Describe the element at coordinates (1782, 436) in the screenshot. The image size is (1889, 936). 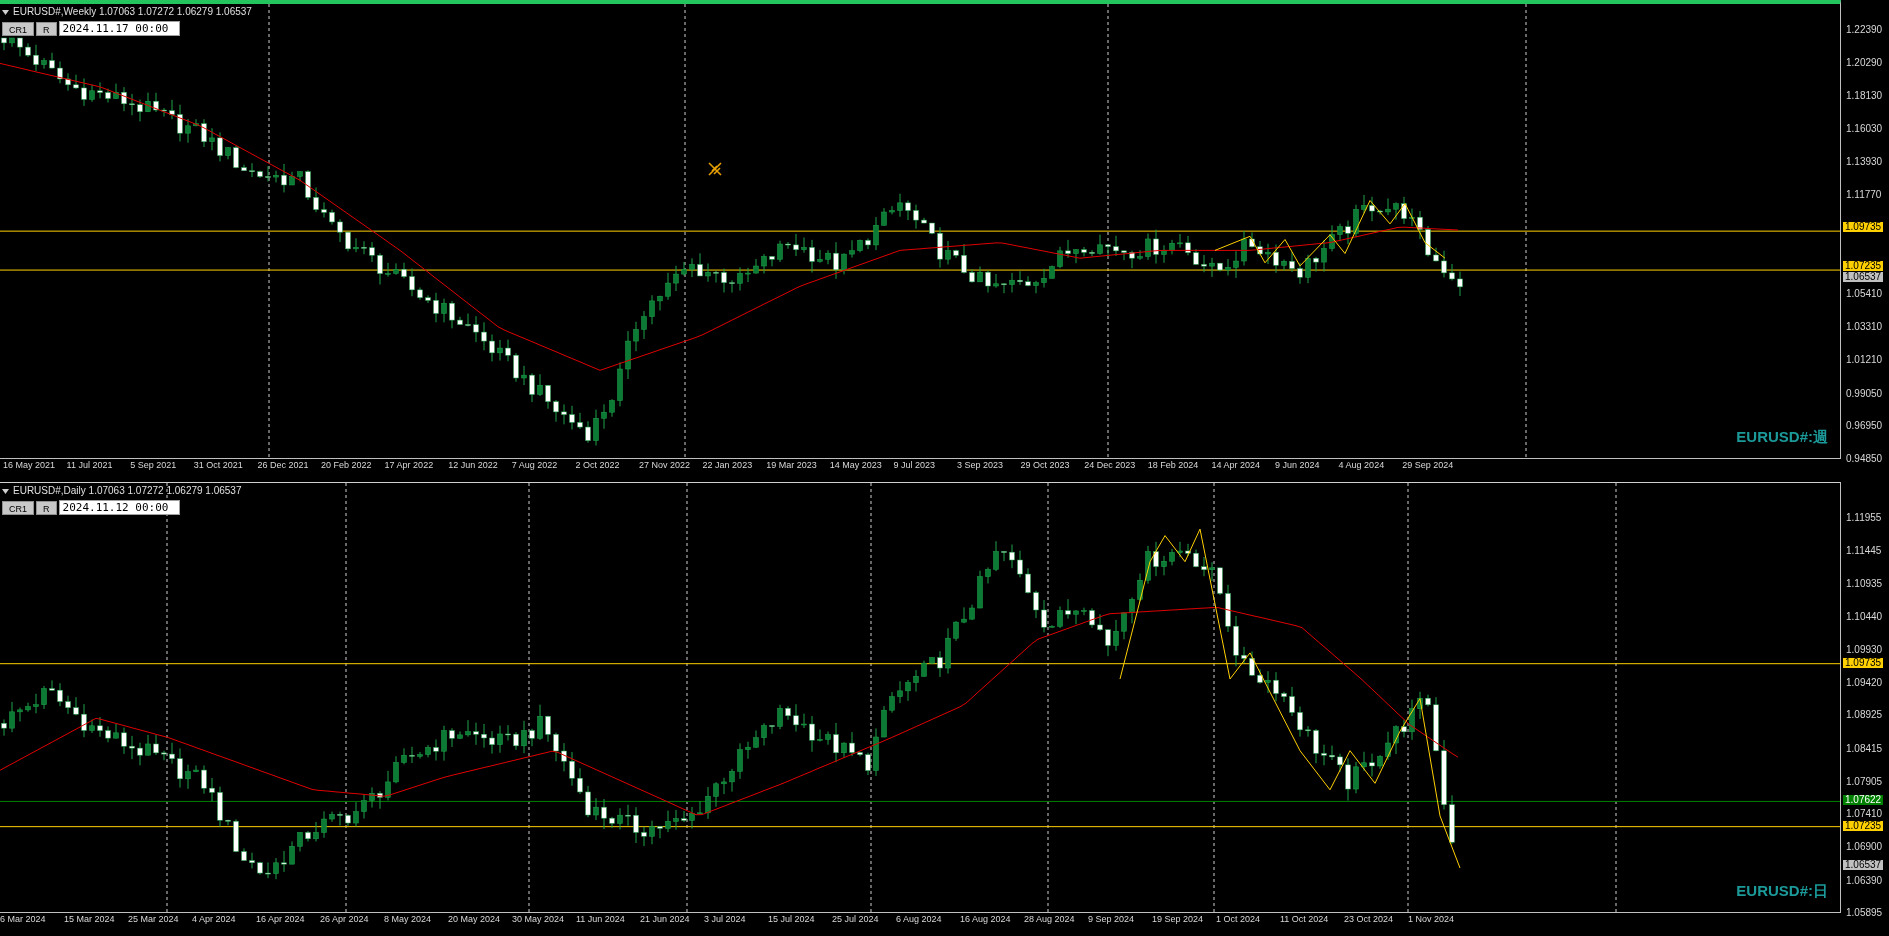
I see `symbol-watermark: EURUSD#:週` at that location.